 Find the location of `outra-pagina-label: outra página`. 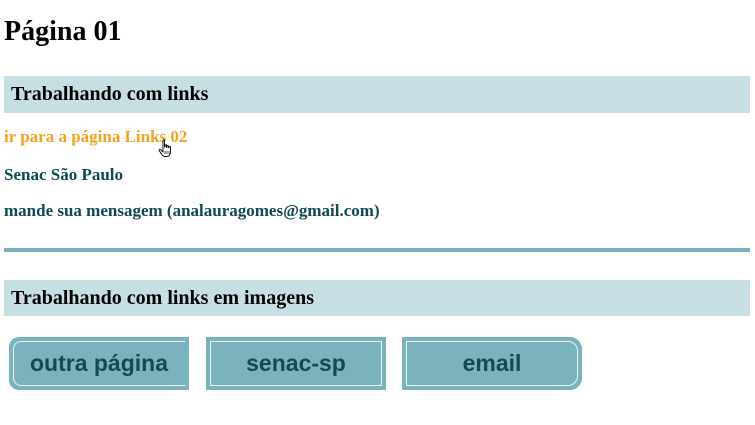

outra-pagina-label: outra página is located at coordinates (98, 363).